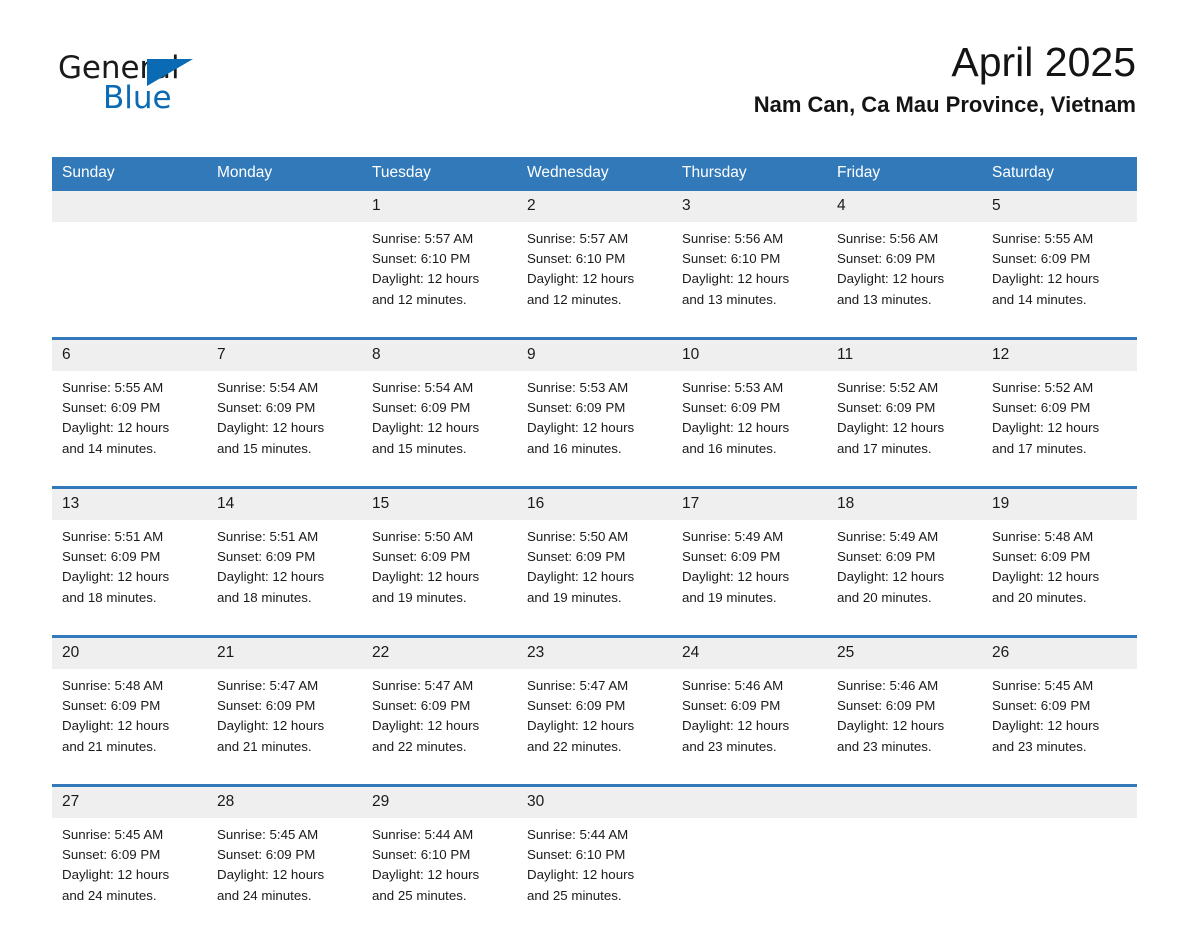  I want to click on day-number: 10, so click(749, 355).